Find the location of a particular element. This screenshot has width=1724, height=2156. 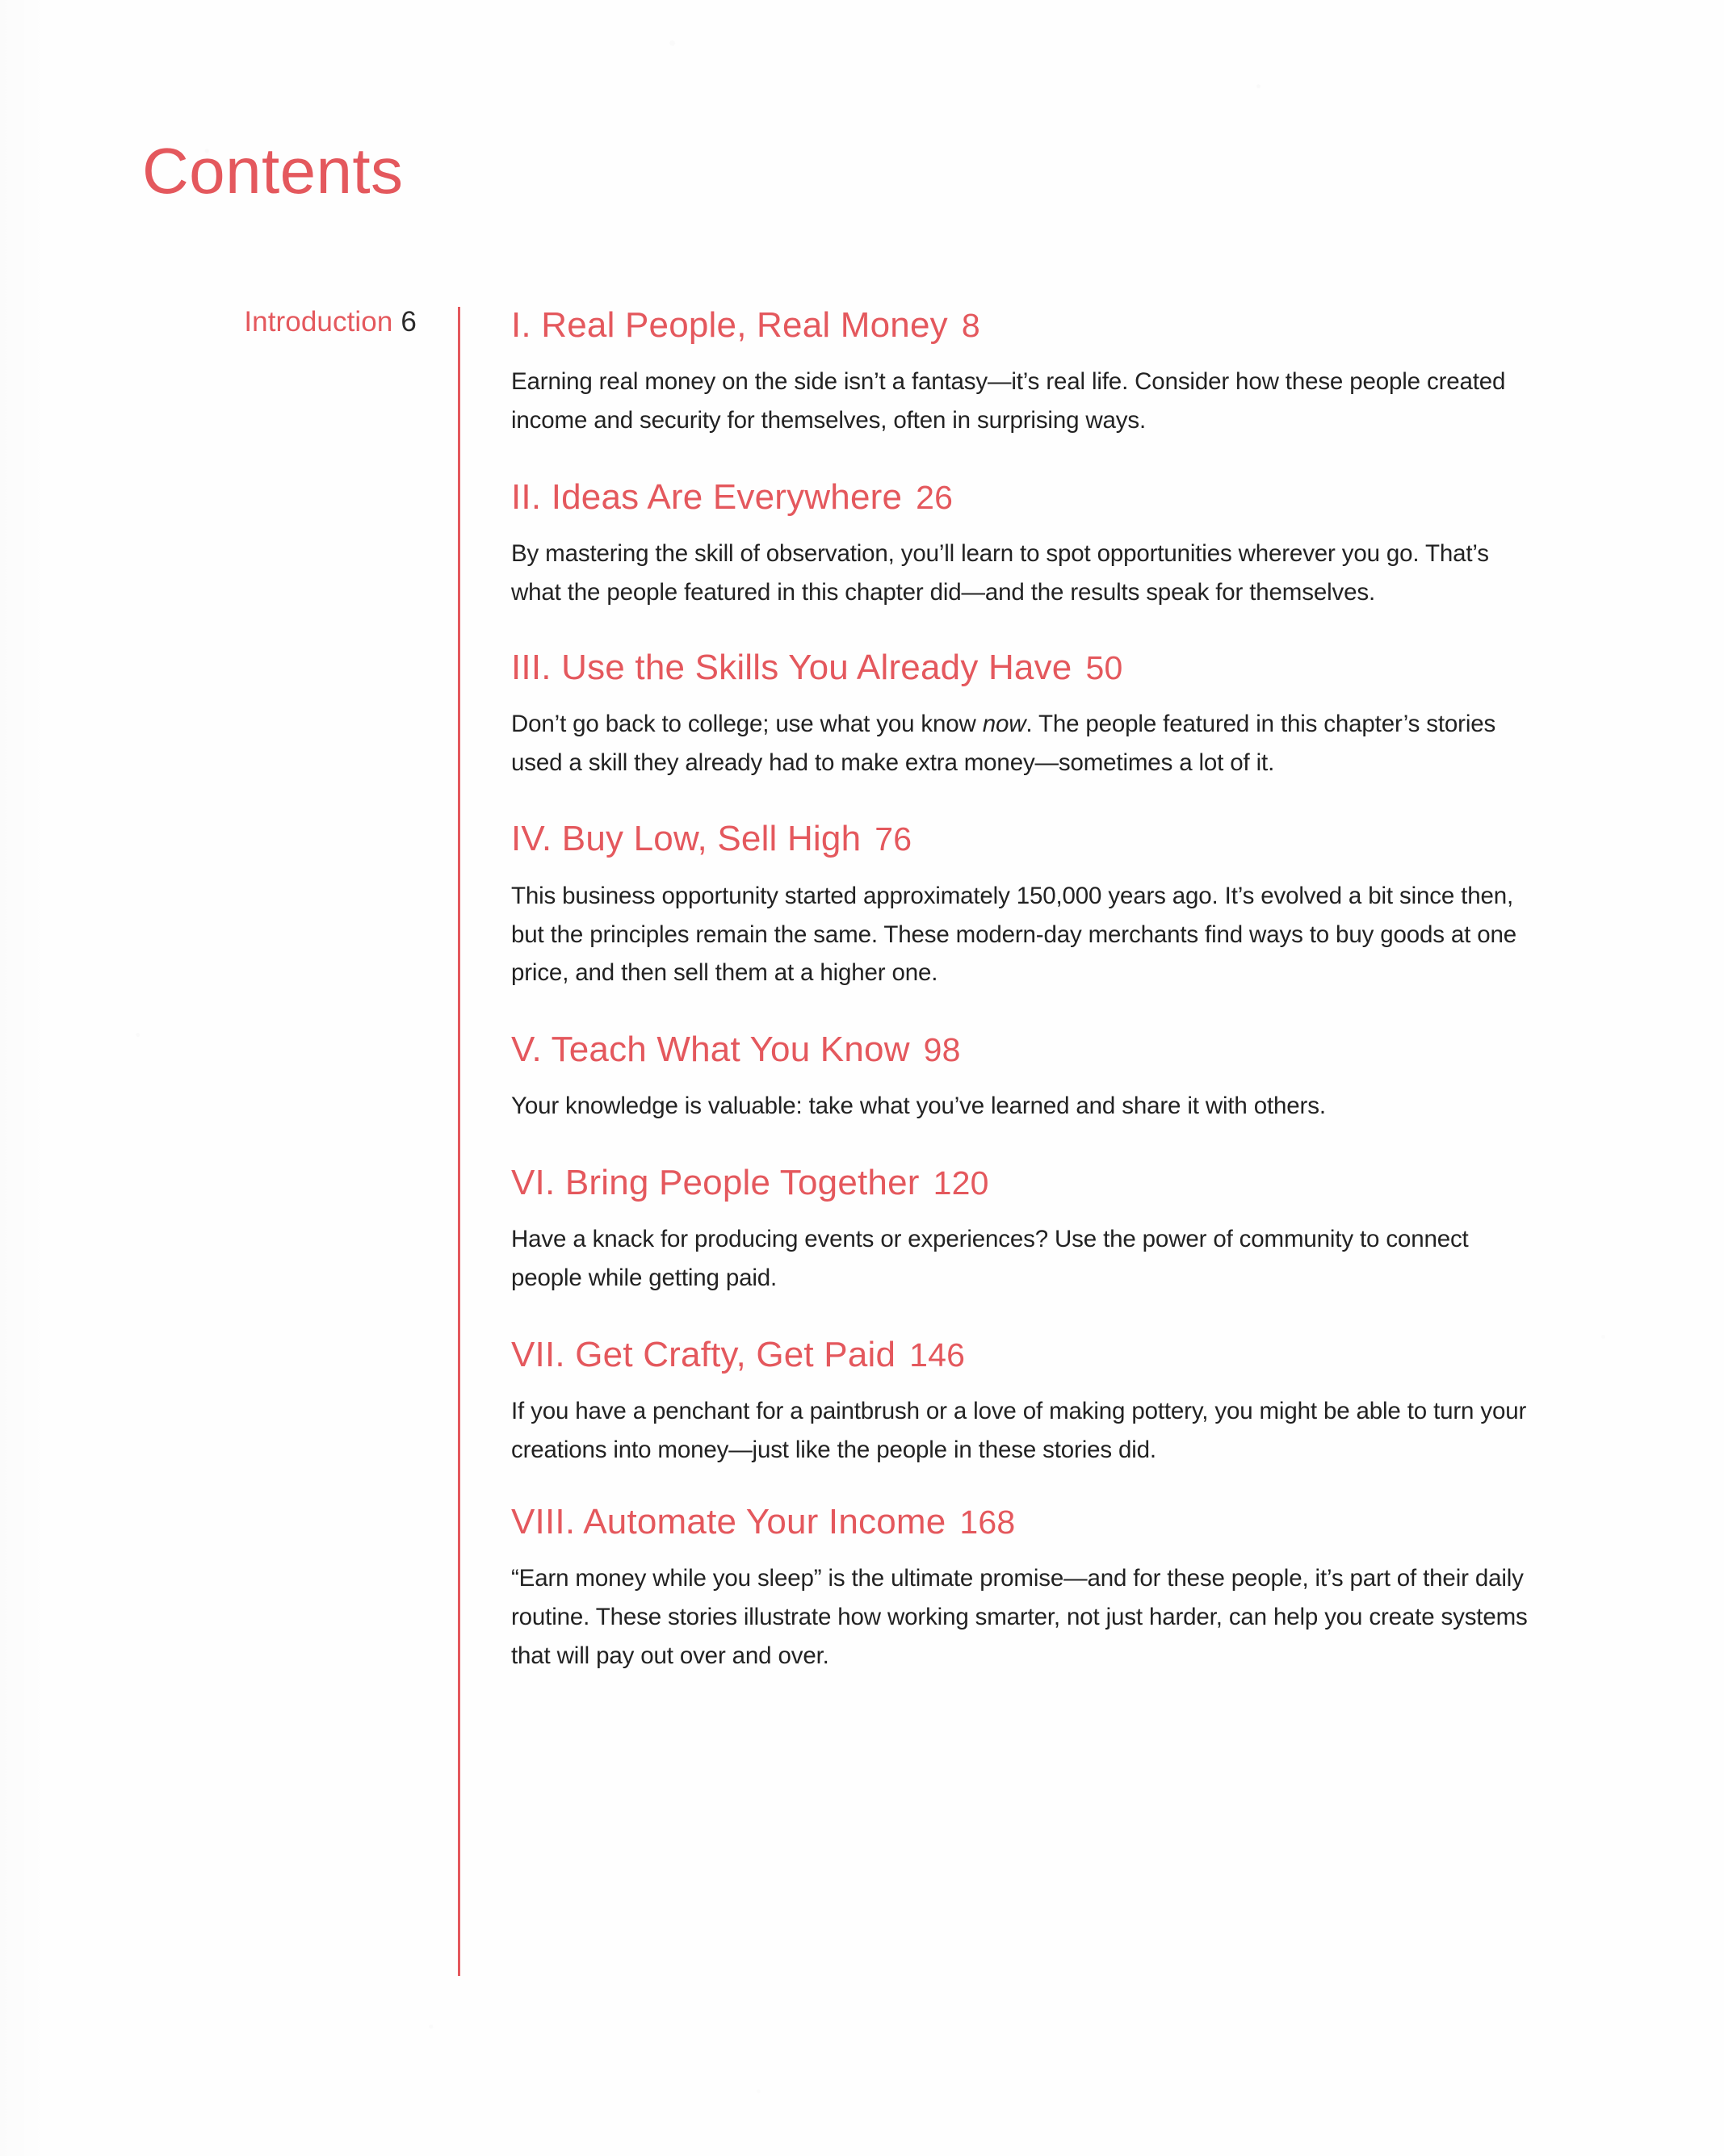

chapter-4-page-number: 76 is located at coordinates (893, 839).